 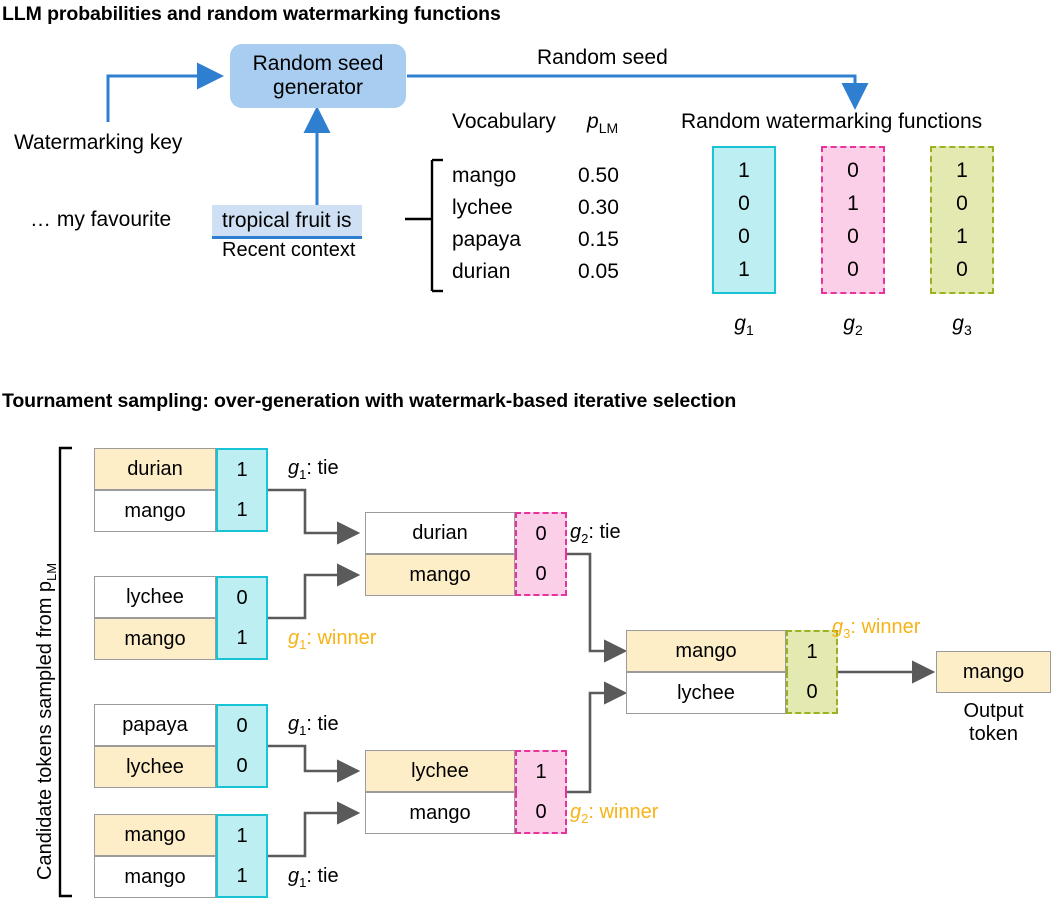 What do you see at coordinates (812, 651) in the screenshot?
I see `g3-bit-cell: 1` at bounding box center [812, 651].